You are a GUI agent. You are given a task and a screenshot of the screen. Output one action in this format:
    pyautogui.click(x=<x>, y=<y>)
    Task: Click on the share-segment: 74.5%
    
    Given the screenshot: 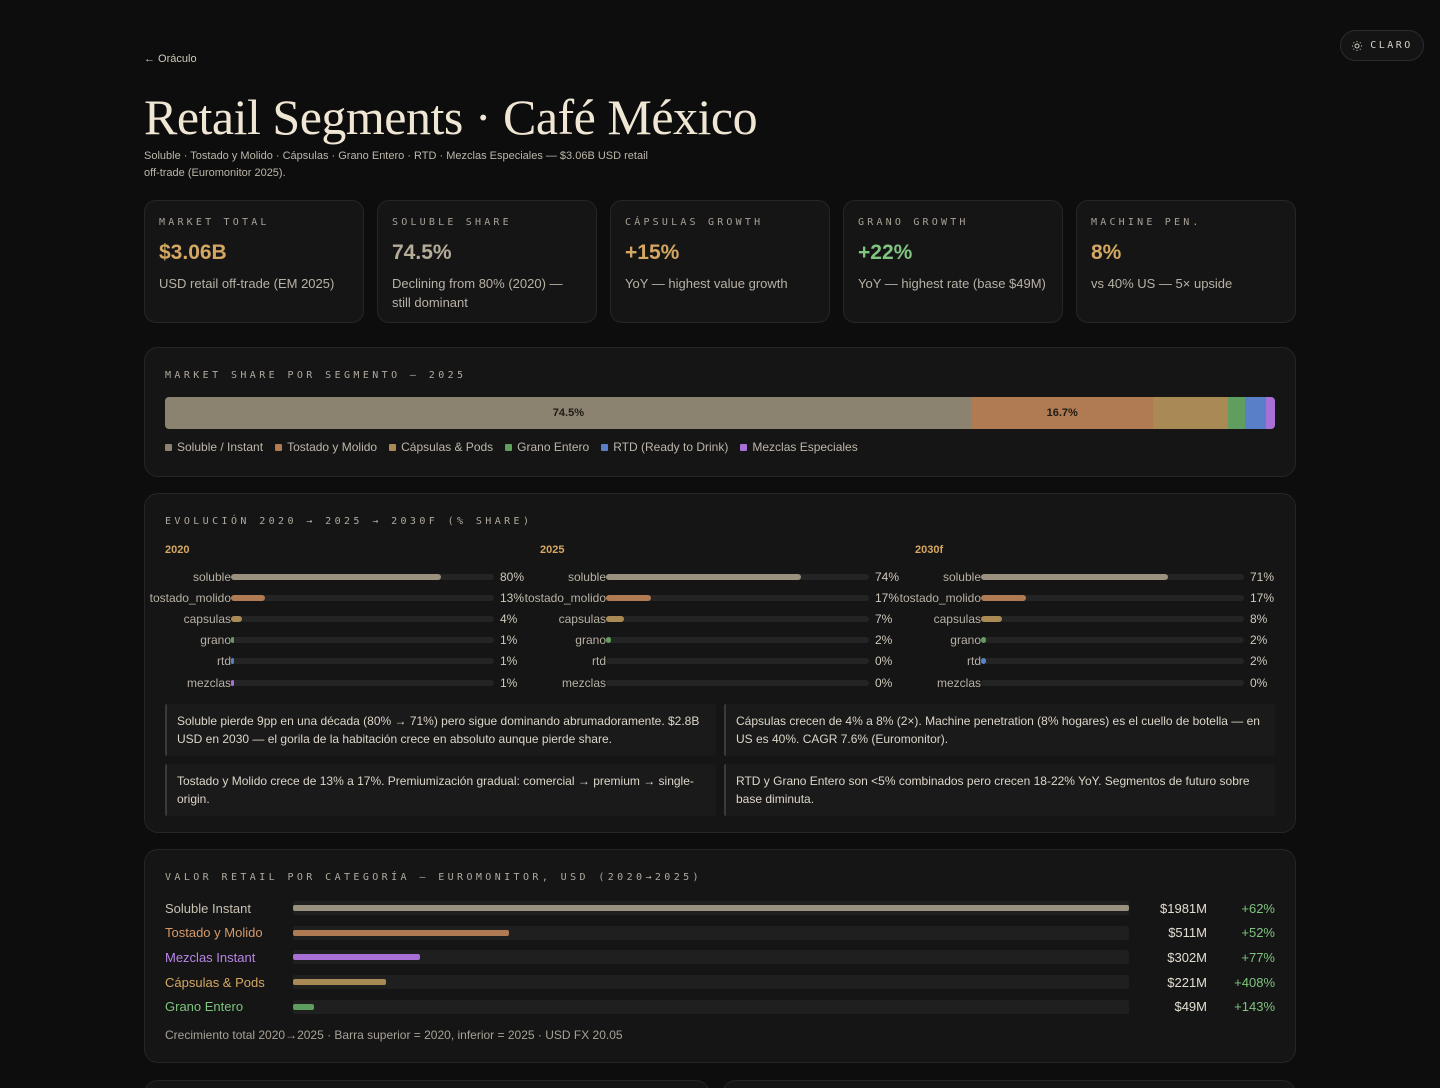 What is the action you would take?
    pyautogui.click(x=568, y=413)
    